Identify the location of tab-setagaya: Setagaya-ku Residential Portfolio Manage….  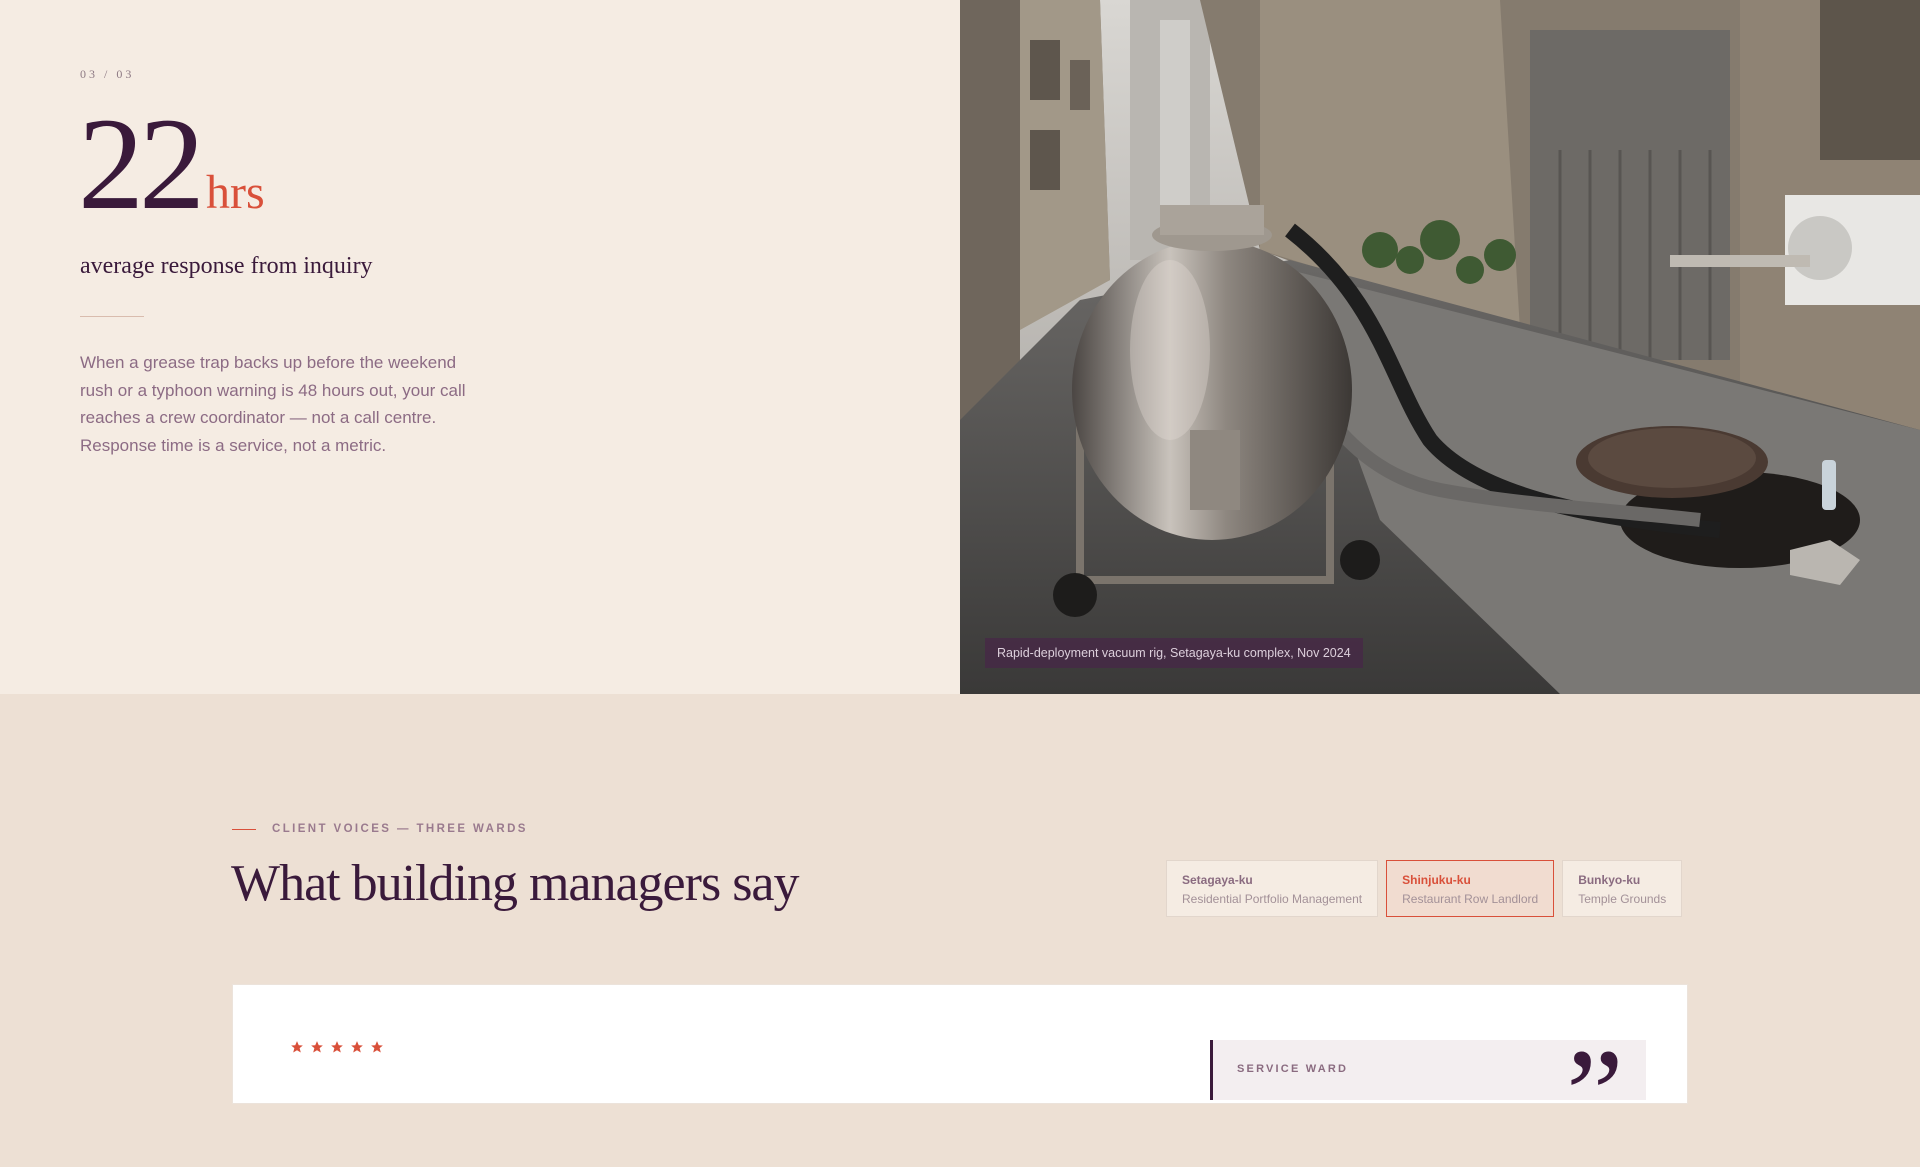
(1272, 888).